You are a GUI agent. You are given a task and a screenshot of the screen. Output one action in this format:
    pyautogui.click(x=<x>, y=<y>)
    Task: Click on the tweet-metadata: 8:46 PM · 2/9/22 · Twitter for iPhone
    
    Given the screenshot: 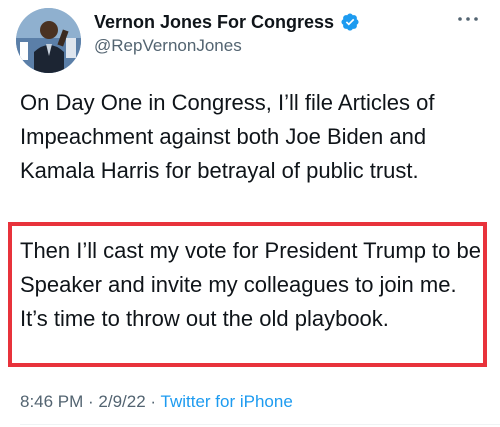 What is the action you would take?
    pyautogui.click(x=156, y=402)
    